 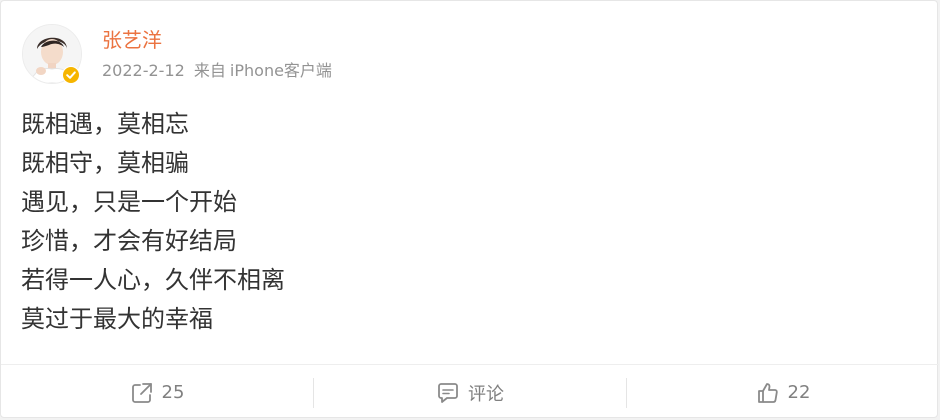 What do you see at coordinates (280, 70) in the screenshot?
I see `post-source: iPhone客户端` at bounding box center [280, 70].